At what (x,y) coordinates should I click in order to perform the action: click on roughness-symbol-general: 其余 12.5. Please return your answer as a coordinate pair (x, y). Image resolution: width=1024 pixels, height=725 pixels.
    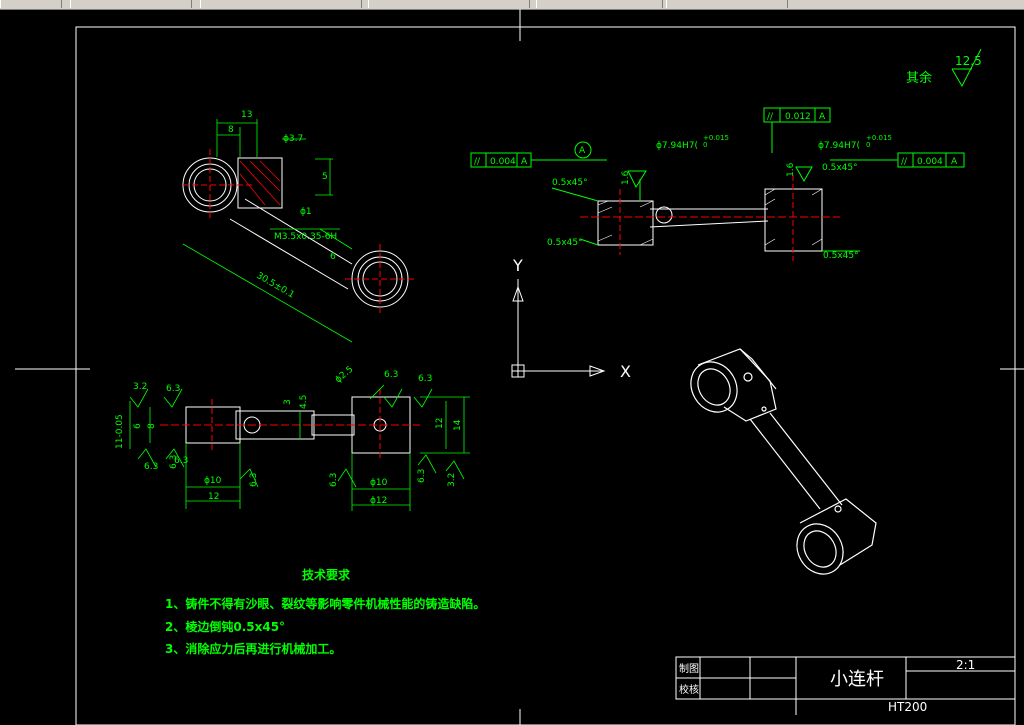
    Looking at the image, I should click on (944, 68).